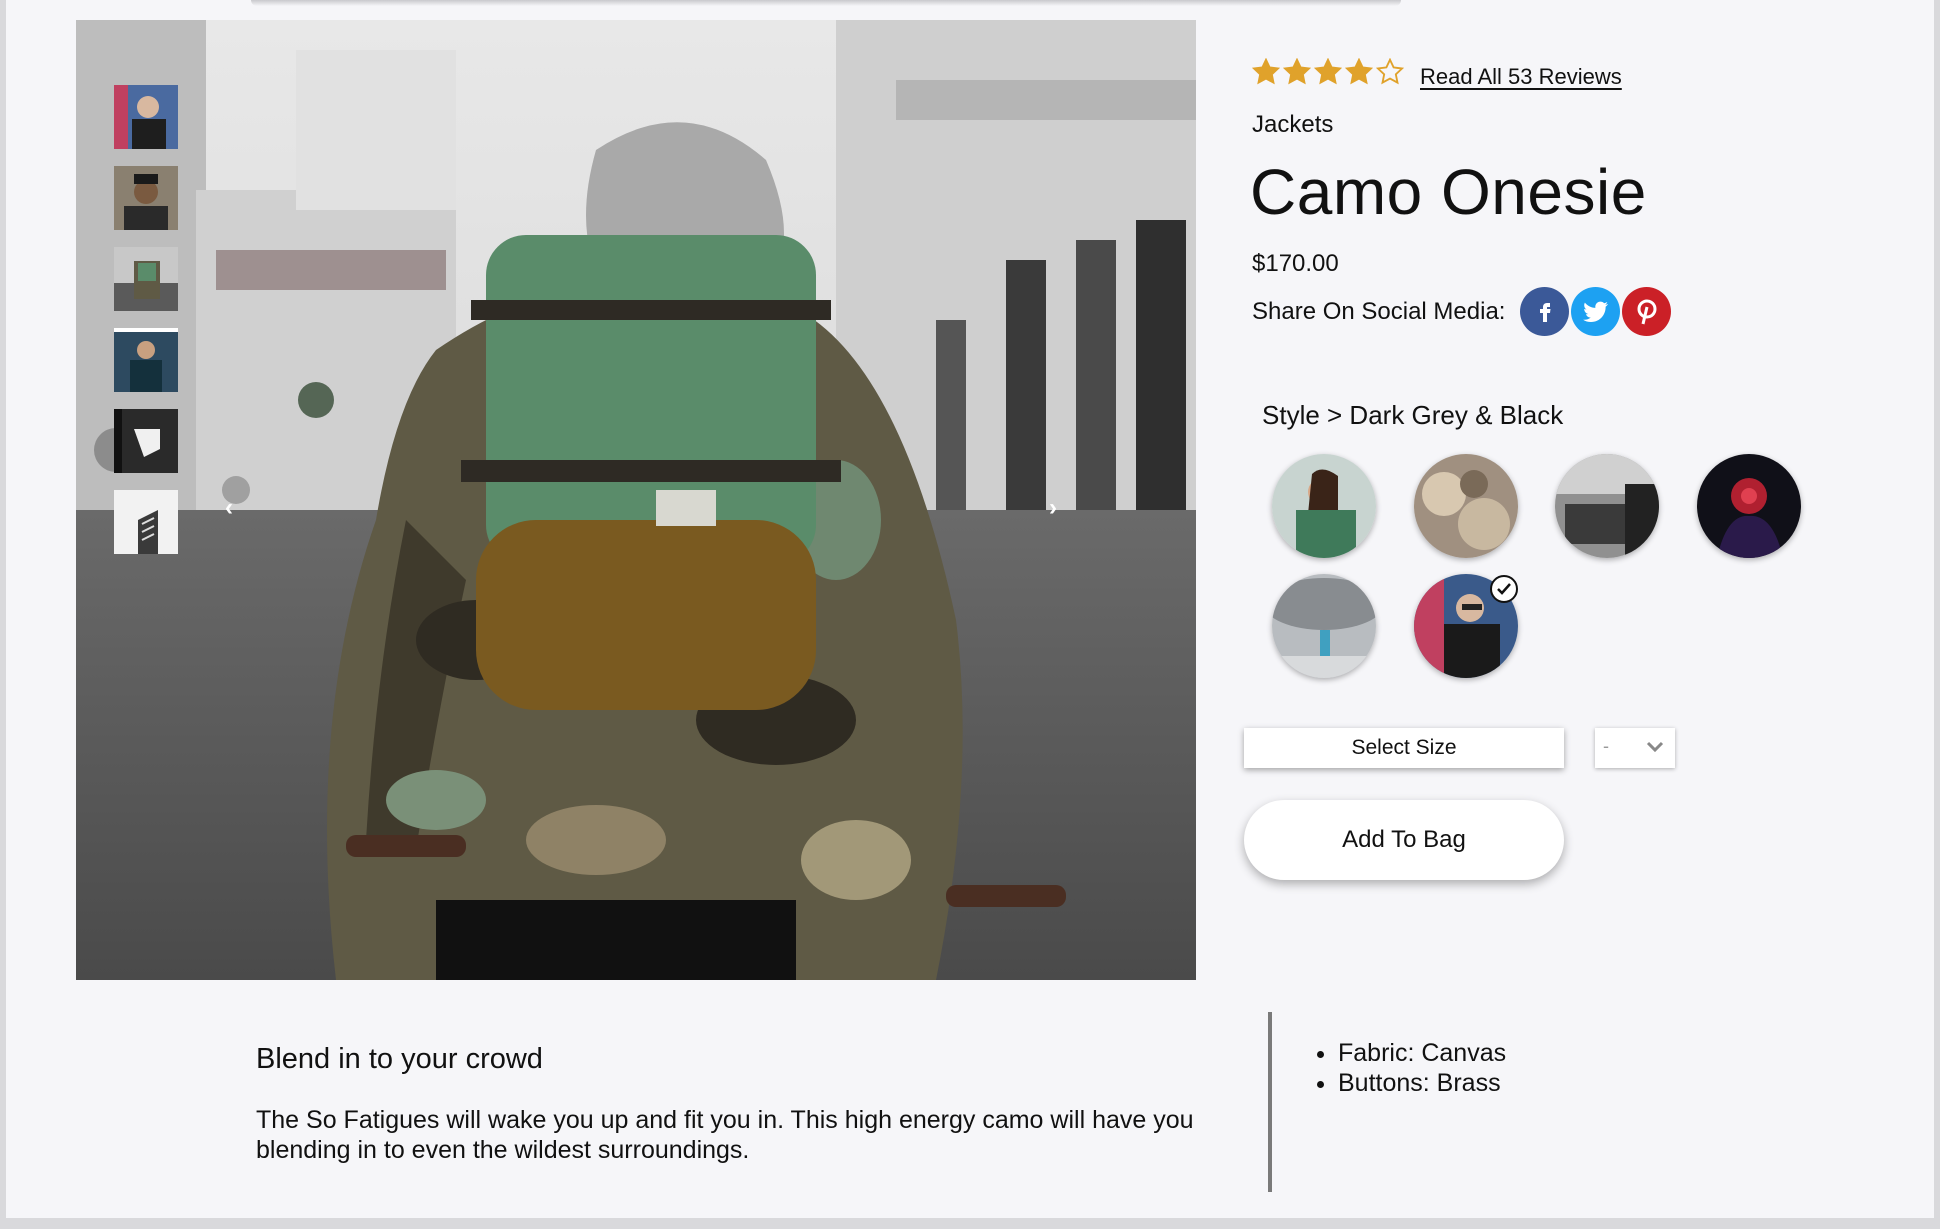 The image size is (1940, 1229). What do you see at coordinates (1595, 311) in the screenshot?
I see `twitter-icon` at bounding box center [1595, 311].